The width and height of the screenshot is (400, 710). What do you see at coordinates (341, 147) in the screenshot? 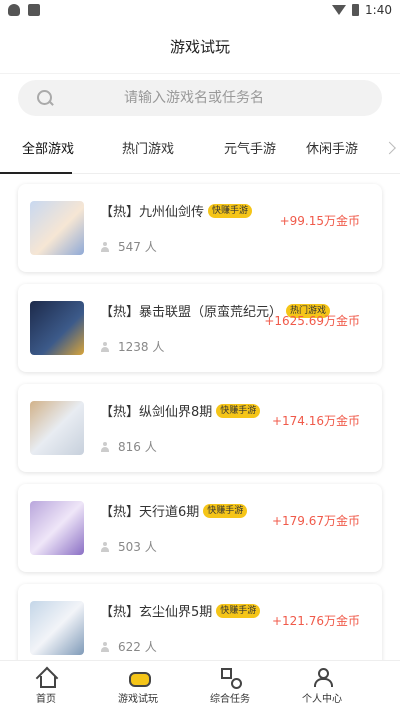
I see `tab-casual-games: 休闲手游` at bounding box center [341, 147].